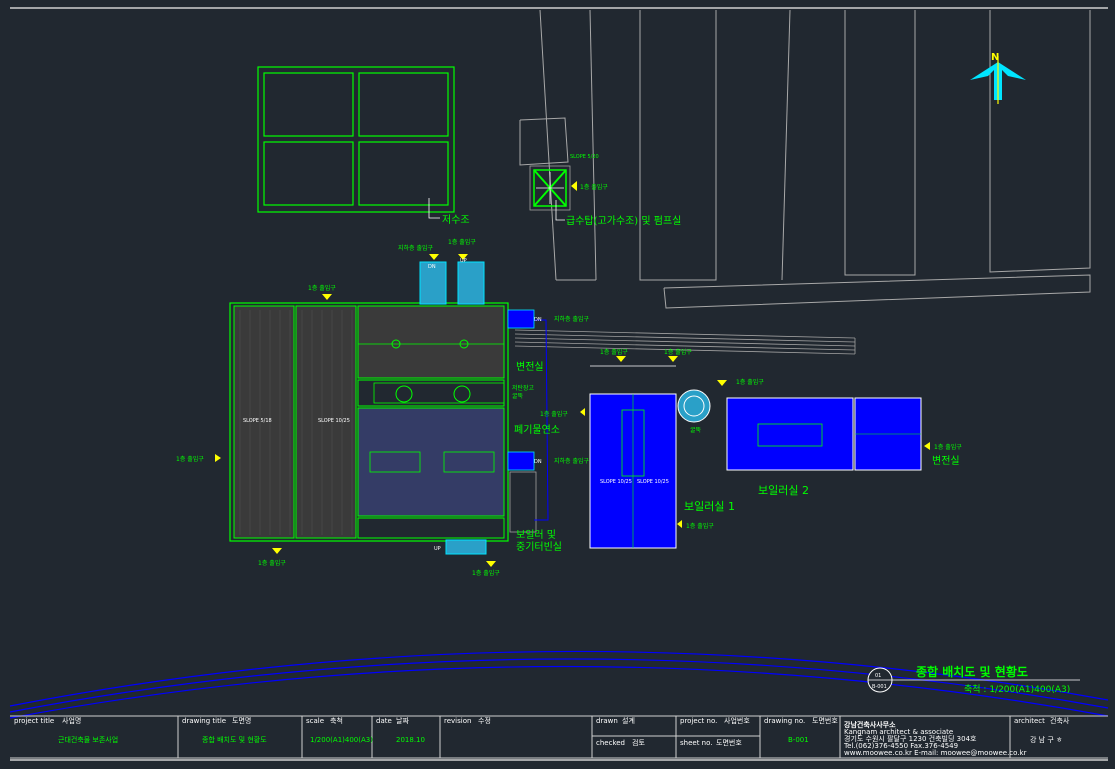 The height and width of the screenshot is (769, 1115). I want to click on water-tower-label: 급수탑(고가수조) 및 펌프실, so click(623, 221).